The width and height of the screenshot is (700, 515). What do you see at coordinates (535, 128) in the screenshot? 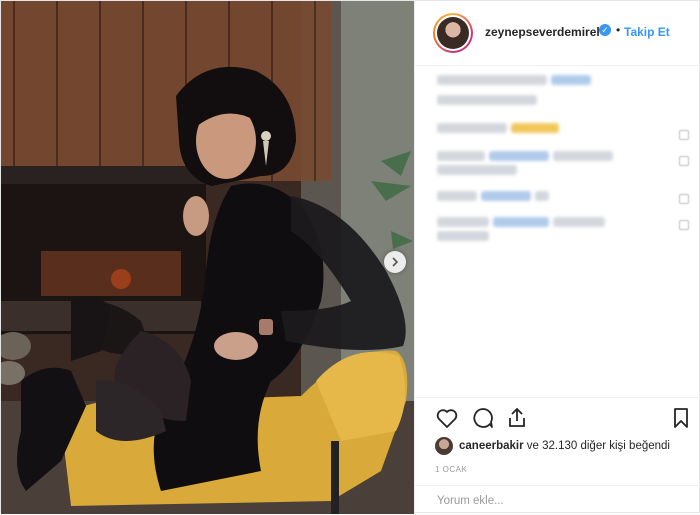
I see `blurred-emoji` at bounding box center [535, 128].